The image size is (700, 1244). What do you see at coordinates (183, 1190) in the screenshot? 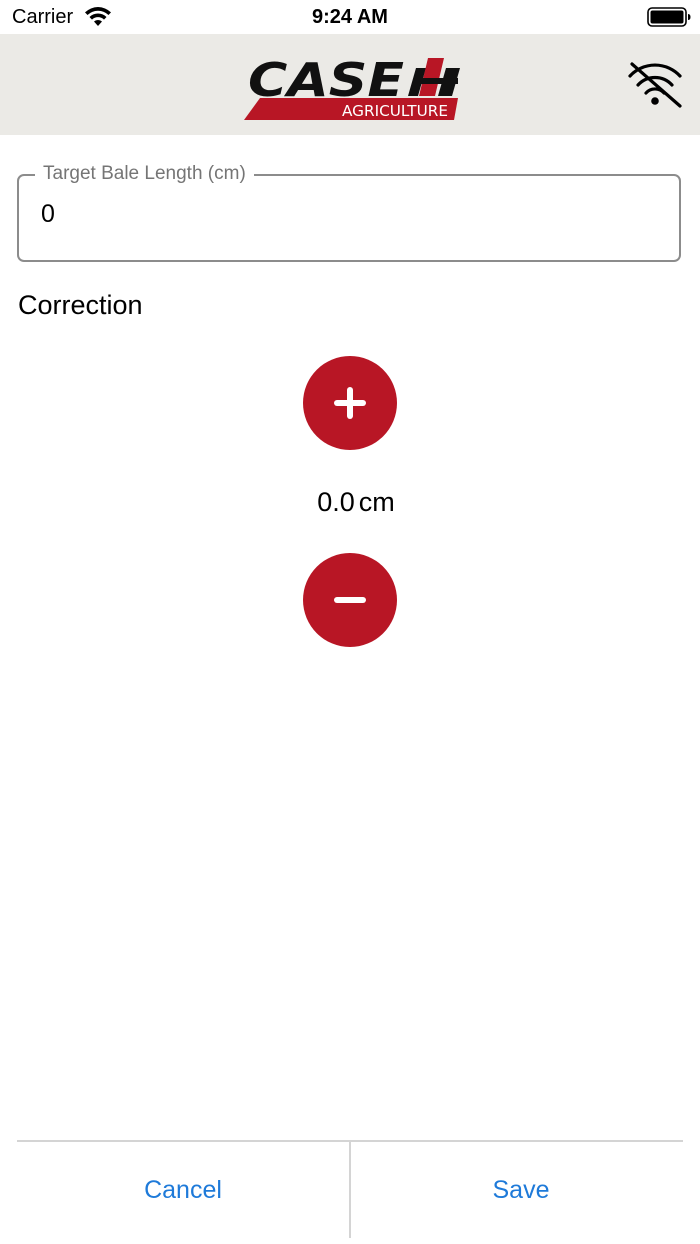
I see `cancel-button: Cancel` at bounding box center [183, 1190].